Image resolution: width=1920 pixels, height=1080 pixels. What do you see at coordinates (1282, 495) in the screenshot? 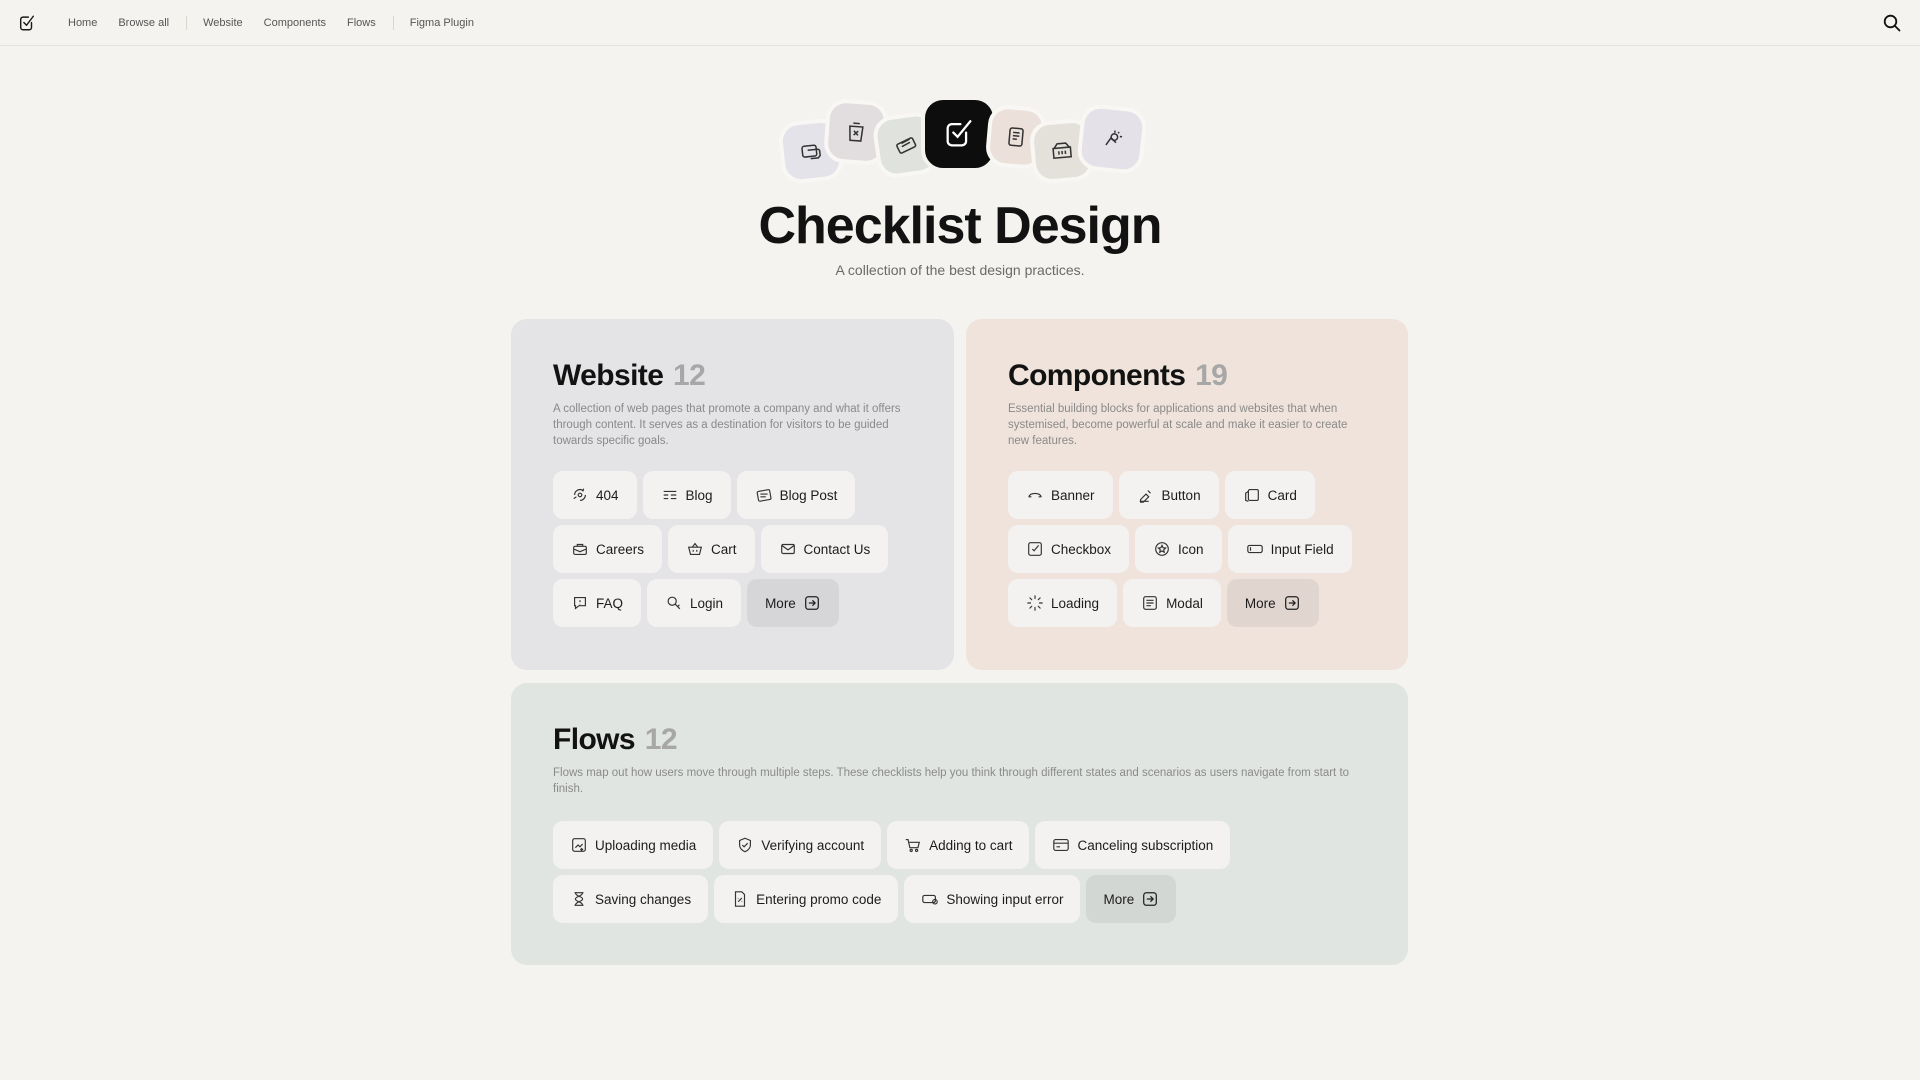
I see `chip-label: Card` at bounding box center [1282, 495].